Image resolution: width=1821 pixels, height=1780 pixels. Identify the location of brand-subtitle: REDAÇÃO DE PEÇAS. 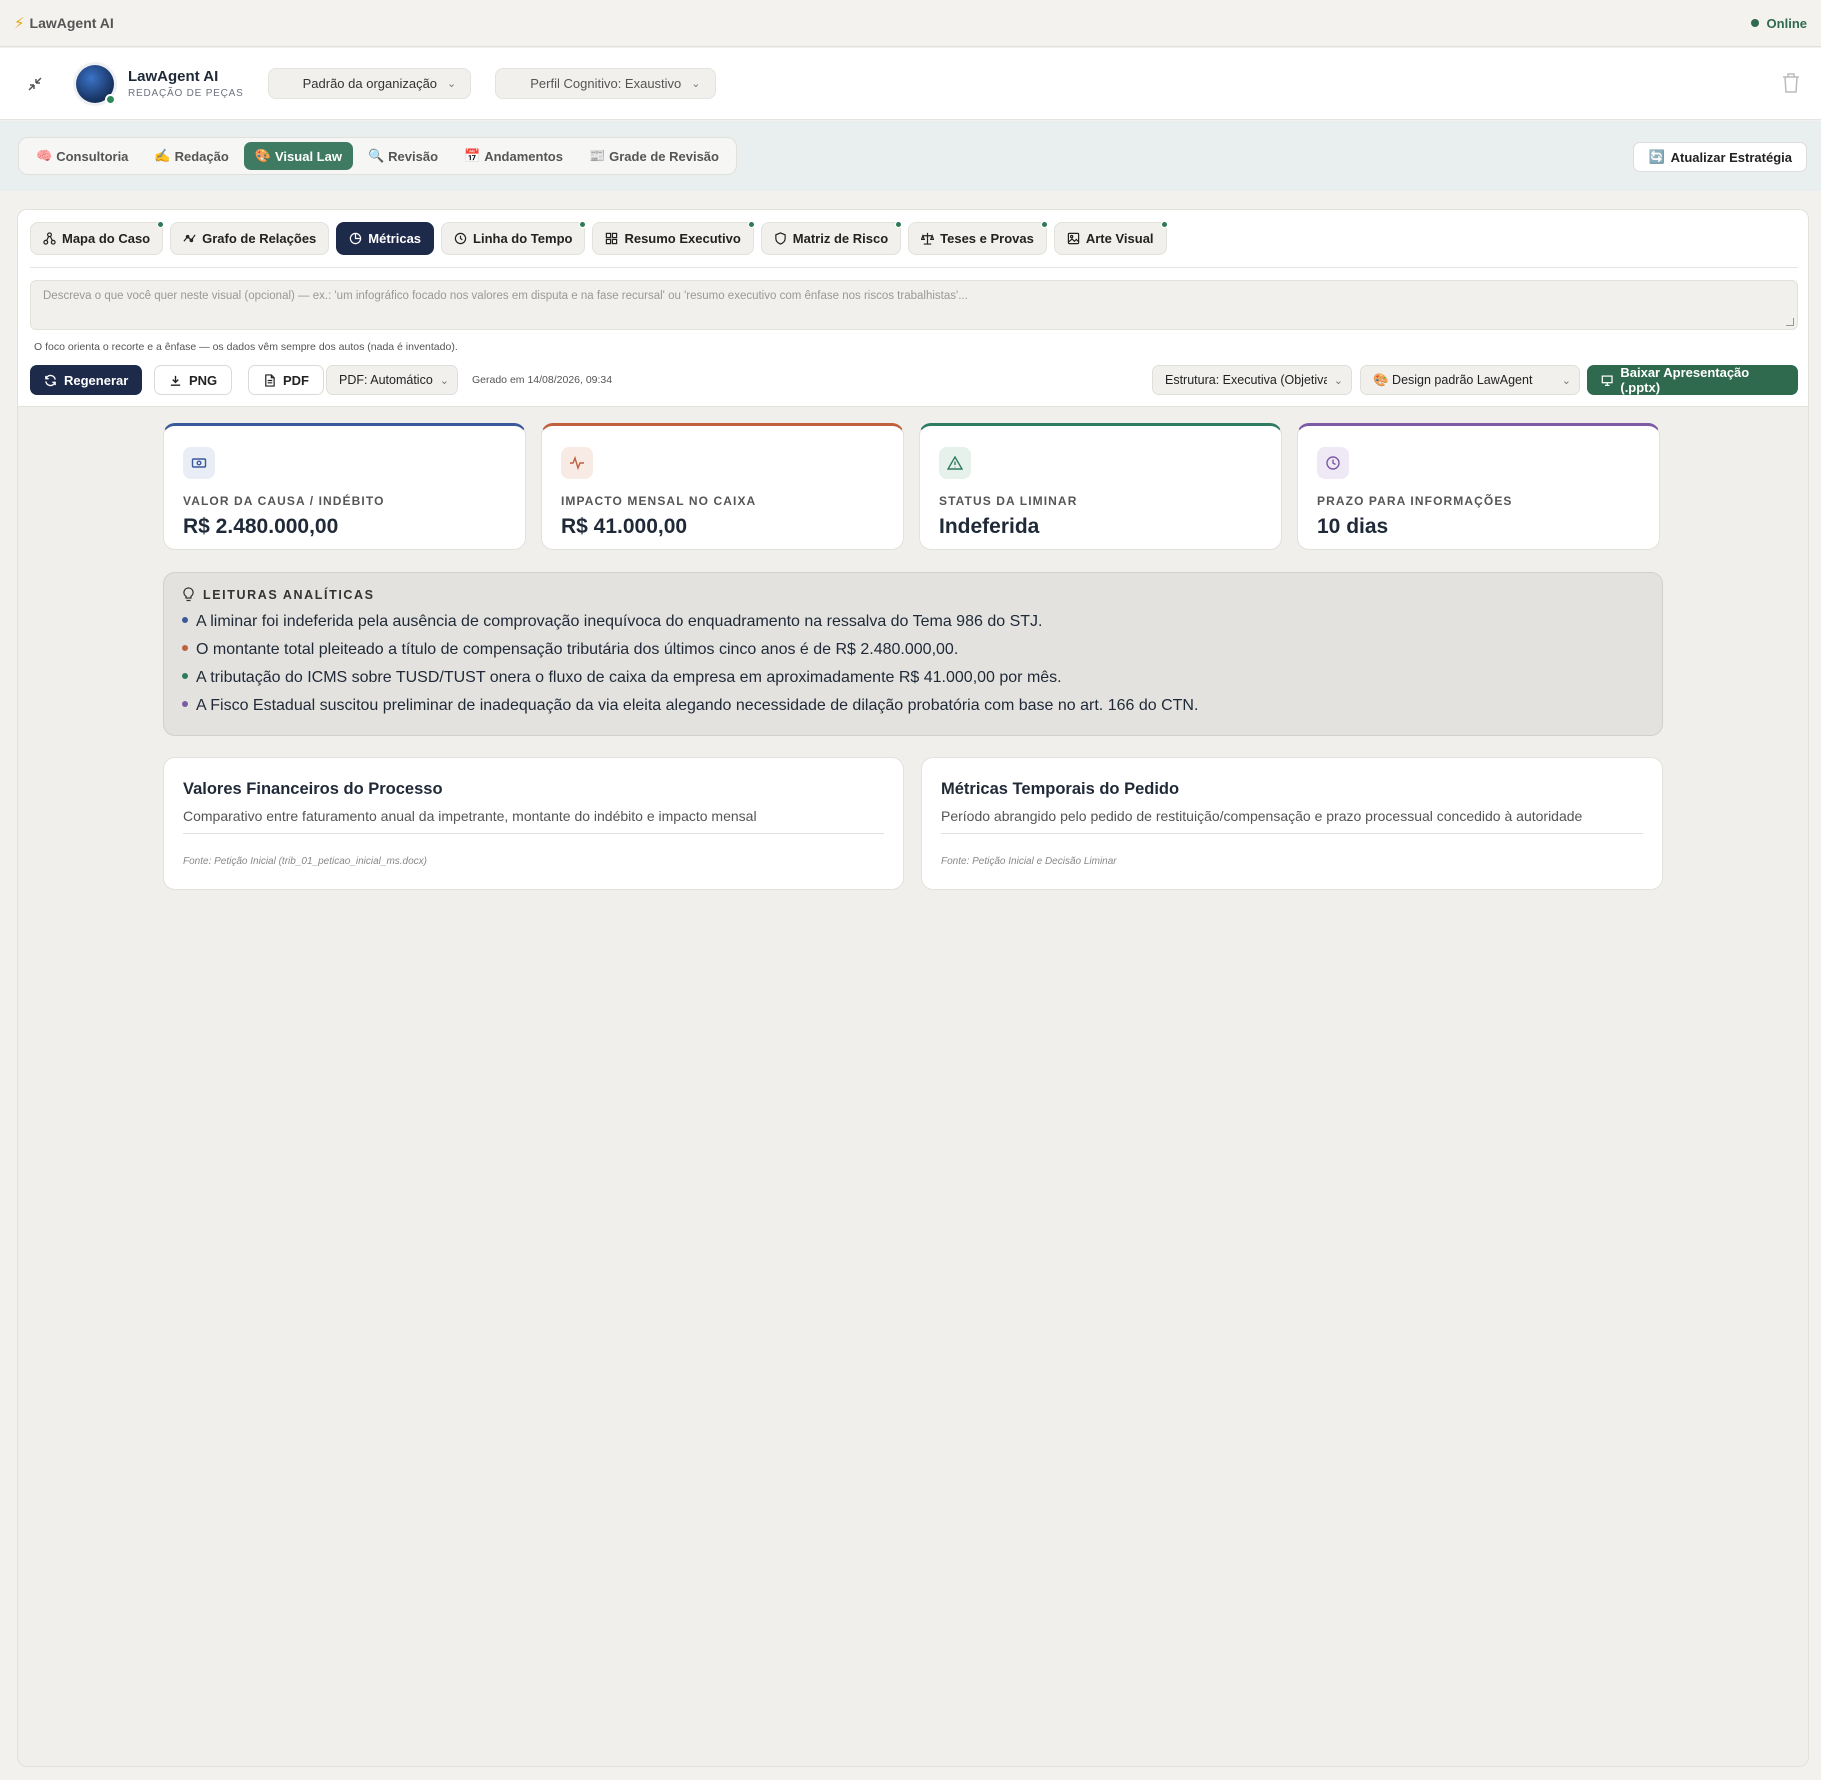
(186, 93).